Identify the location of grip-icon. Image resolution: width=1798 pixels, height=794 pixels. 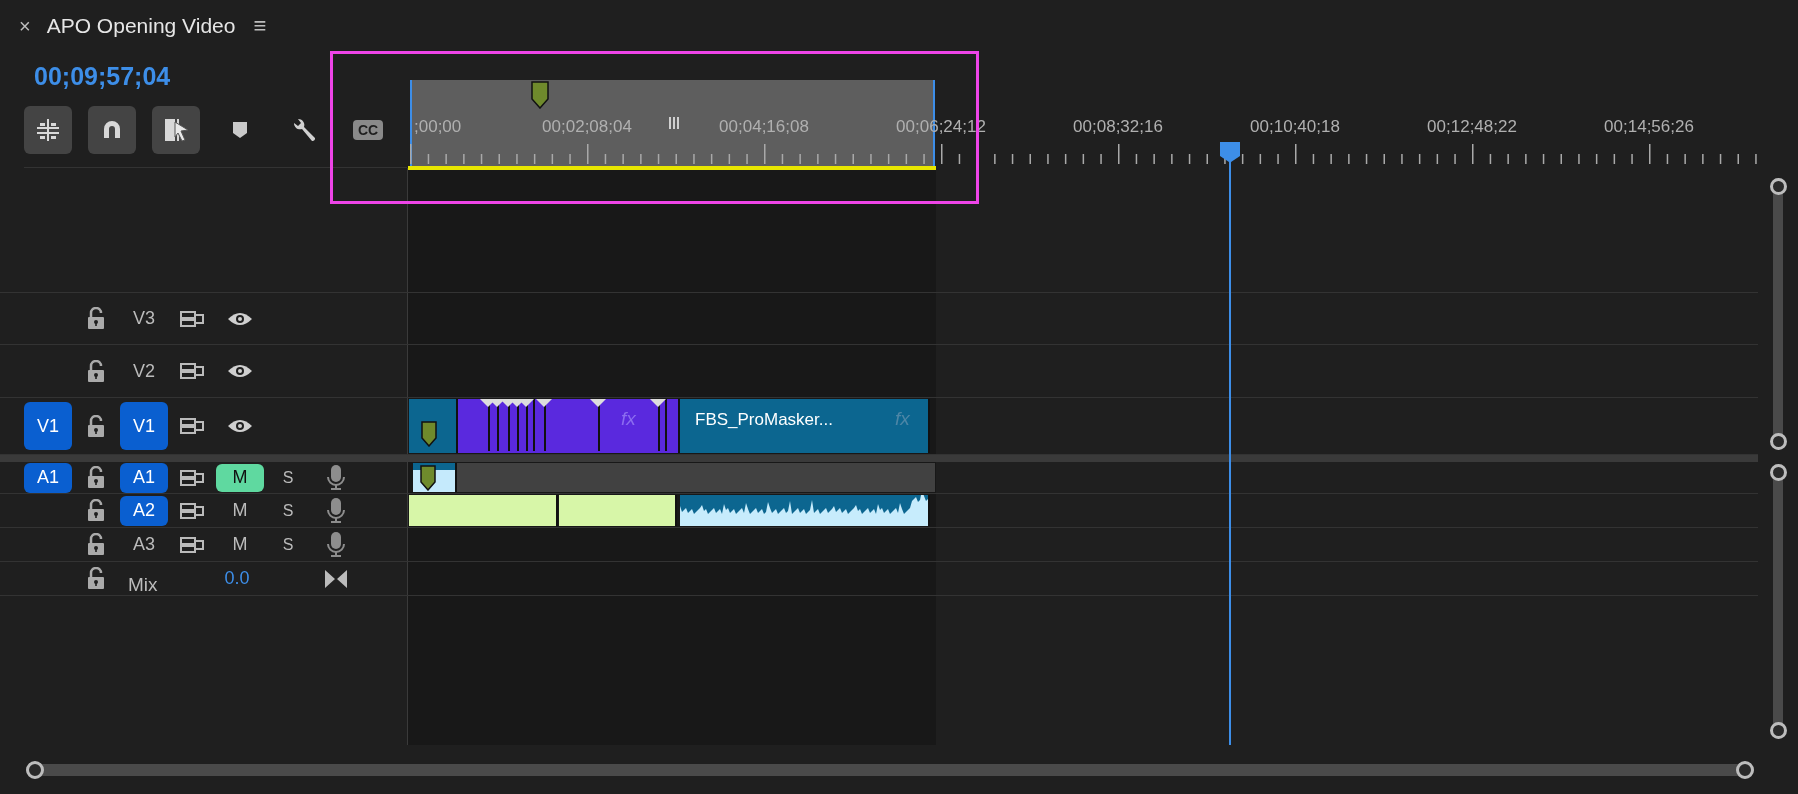
(674, 123).